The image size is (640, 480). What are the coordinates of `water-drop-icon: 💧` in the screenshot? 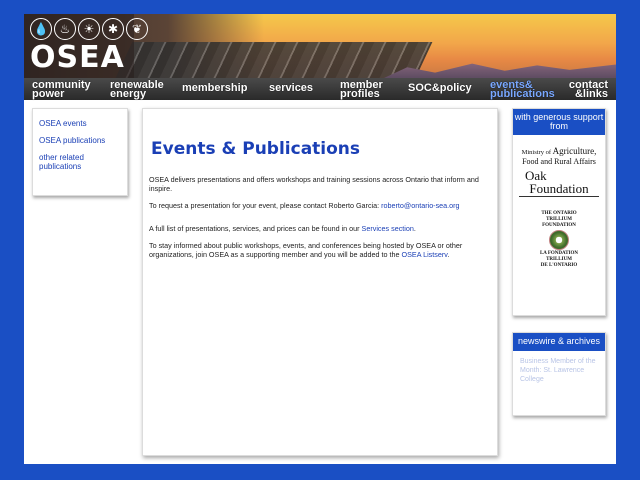 It's located at (41, 29).